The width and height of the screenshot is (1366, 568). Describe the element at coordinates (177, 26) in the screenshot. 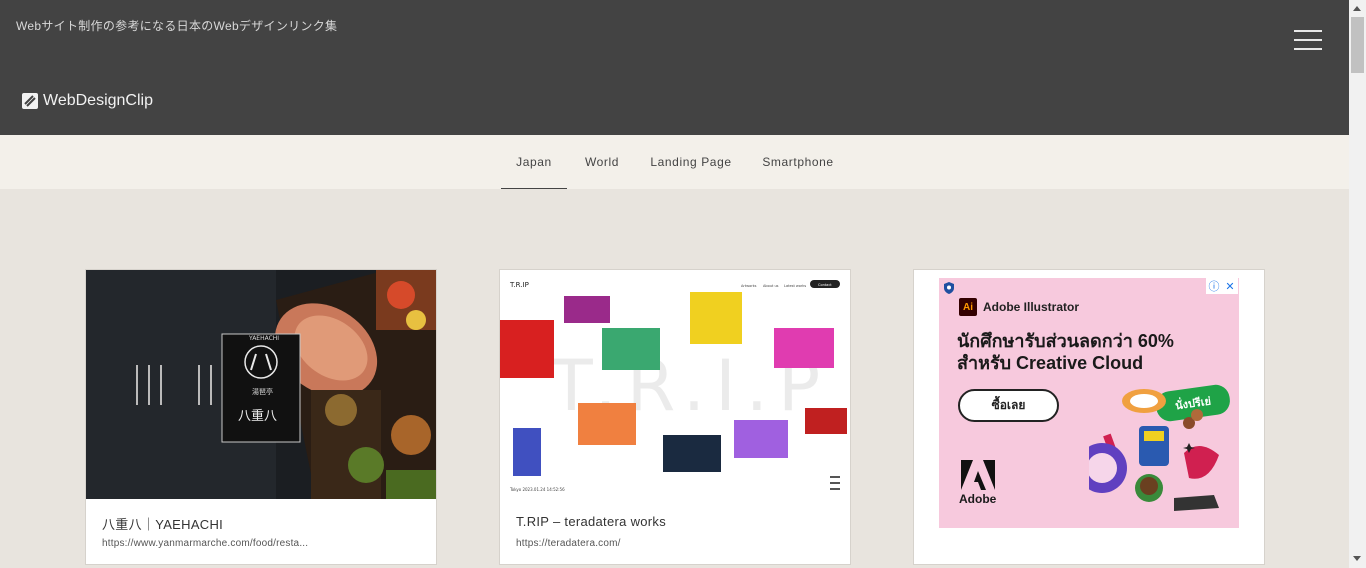

I see `site-tagline: Webサイト制作の参考になる日本のWebデザインリンク集` at that location.